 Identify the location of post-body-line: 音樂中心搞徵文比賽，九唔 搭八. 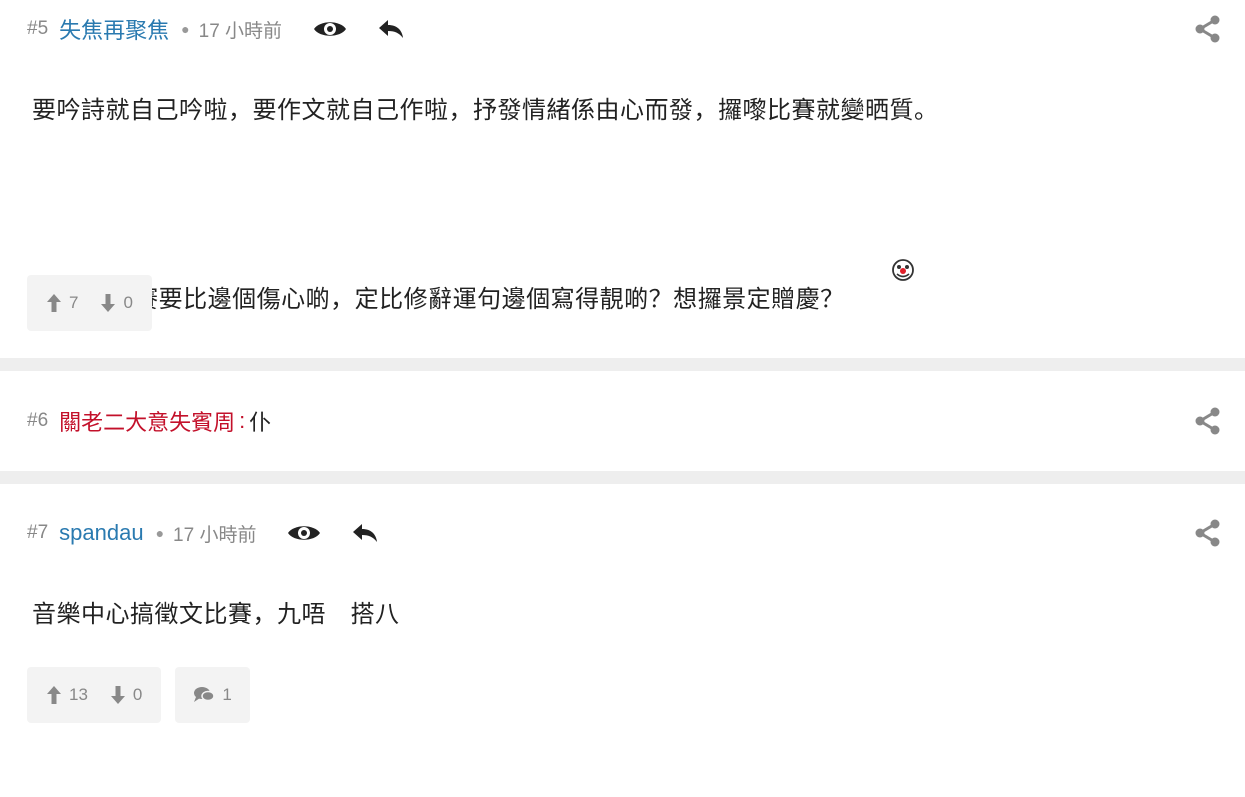
(216, 614).